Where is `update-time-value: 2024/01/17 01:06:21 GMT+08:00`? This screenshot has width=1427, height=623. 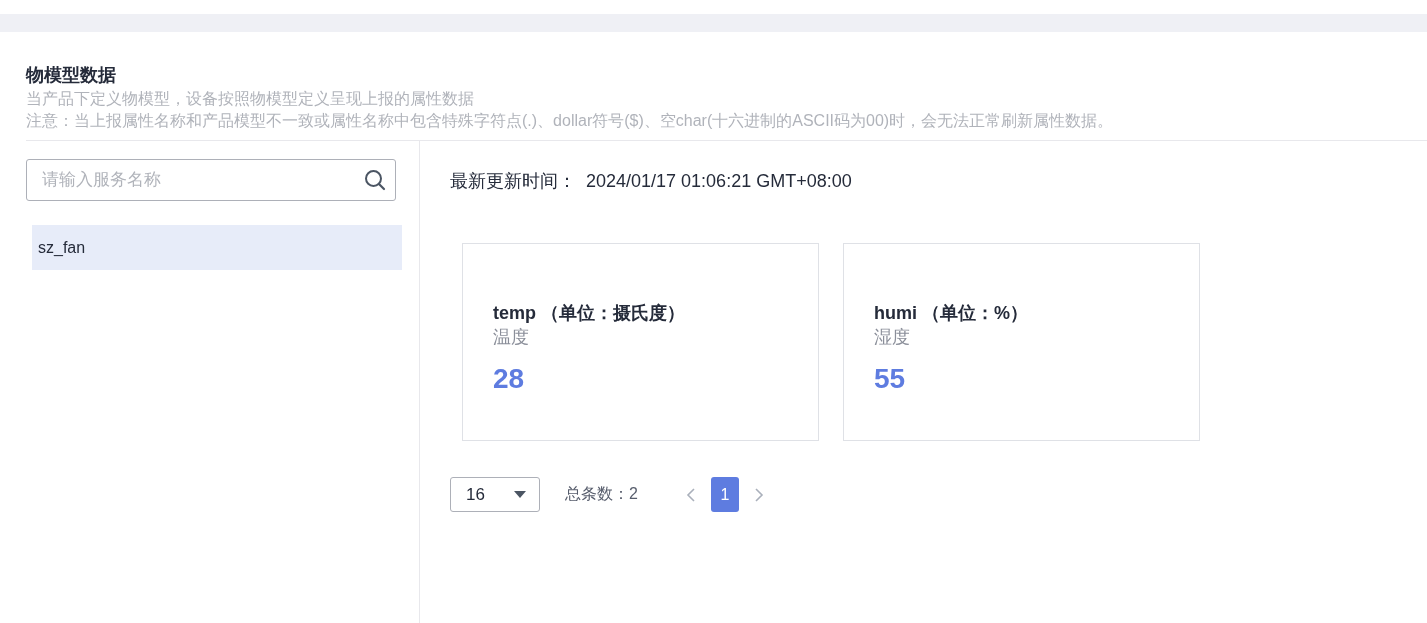
update-time-value: 2024/01/17 01:06:21 GMT+08:00 is located at coordinates (719, 181).